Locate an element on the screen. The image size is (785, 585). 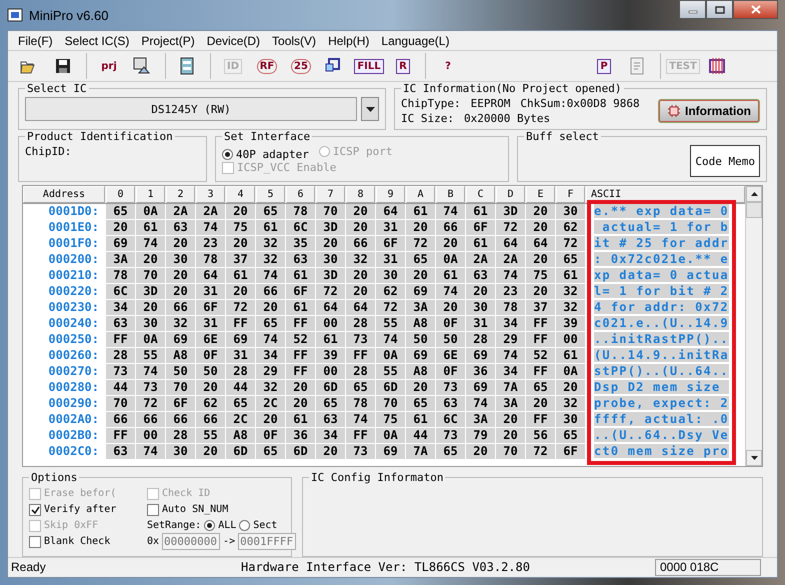
dropdown-button is located at coordinates (370, 109).